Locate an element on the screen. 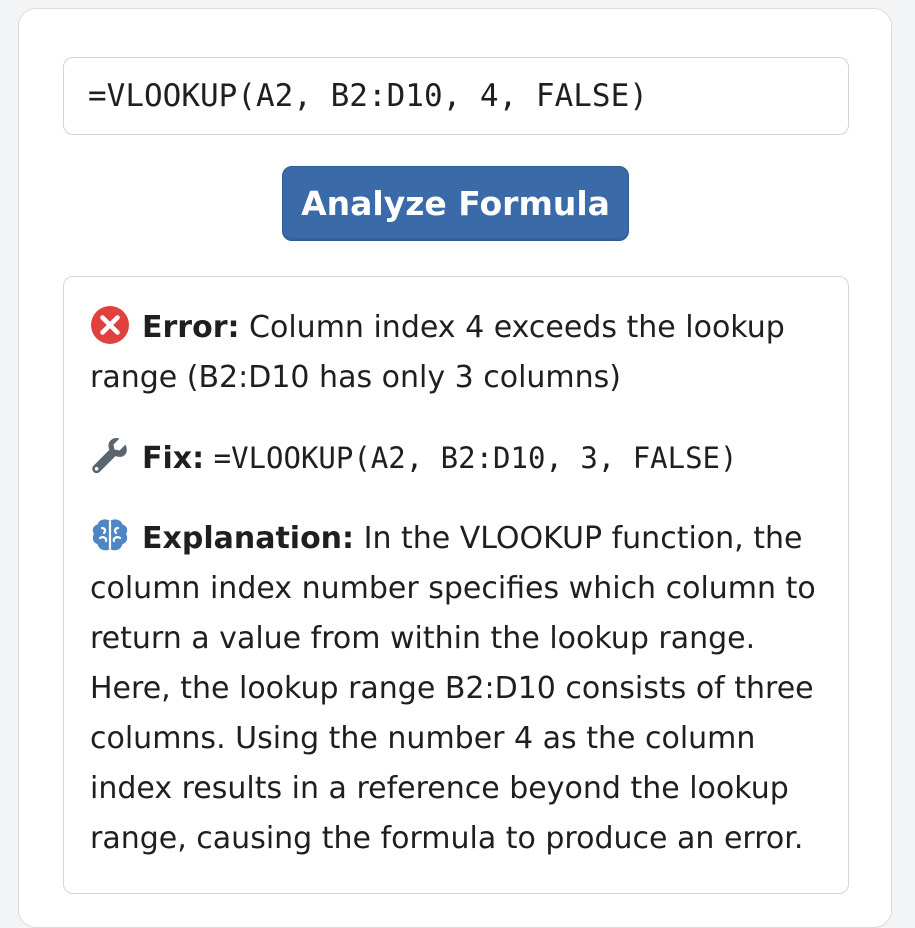 The height and width of the screenshot is (928, 915). error-x-circle-icon is located at coordinates (110, 325).